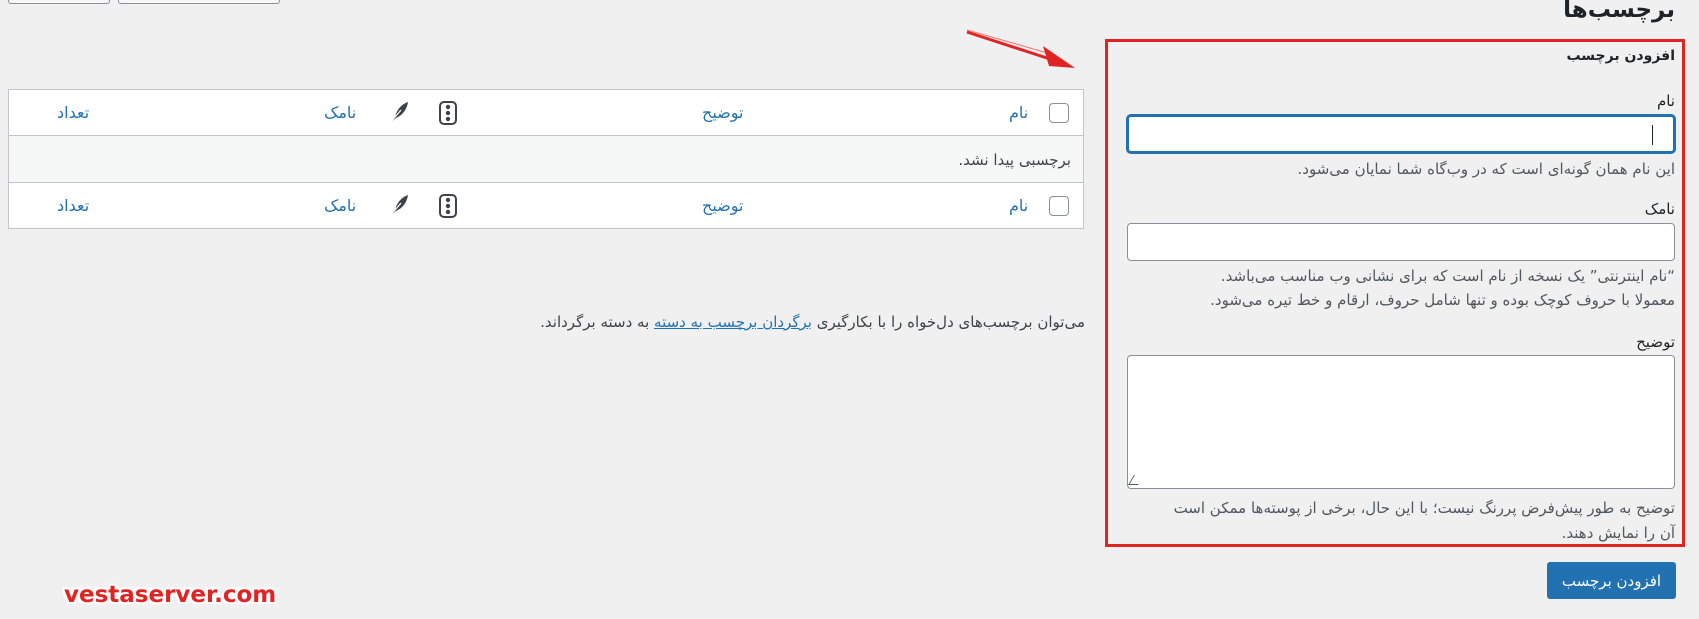 The image size is (1699, 619). What do you see at coordinates (1611, 580) in the screenshot?
I see `add-tag-button: افزودن برچسب` at bounding box center [1611, 580].